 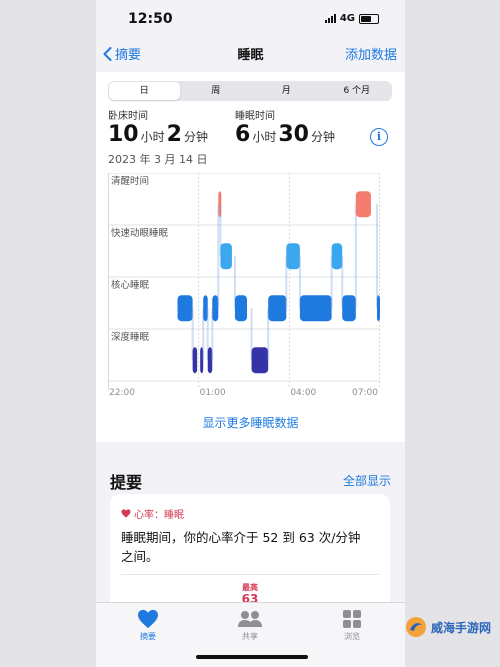 I want to click on home-indicator, so click(x=252, y=657).